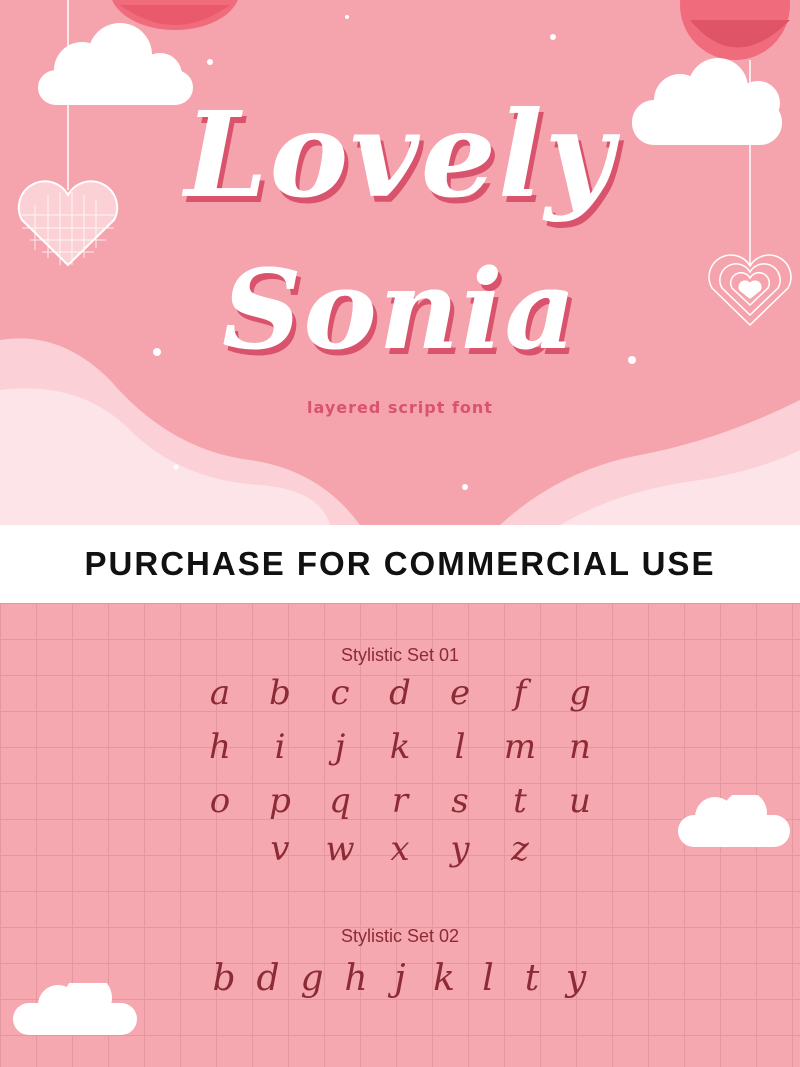  I want to click on glyph: x, so click(400, 849).